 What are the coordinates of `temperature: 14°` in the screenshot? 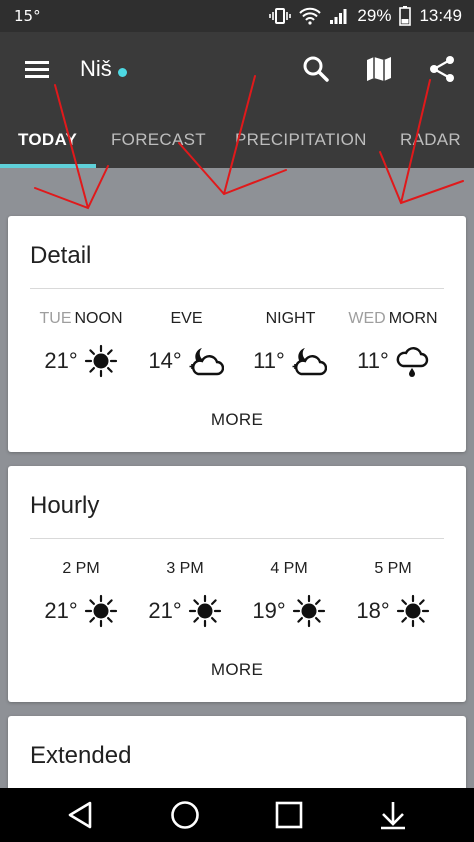 It's located at (165, 360).